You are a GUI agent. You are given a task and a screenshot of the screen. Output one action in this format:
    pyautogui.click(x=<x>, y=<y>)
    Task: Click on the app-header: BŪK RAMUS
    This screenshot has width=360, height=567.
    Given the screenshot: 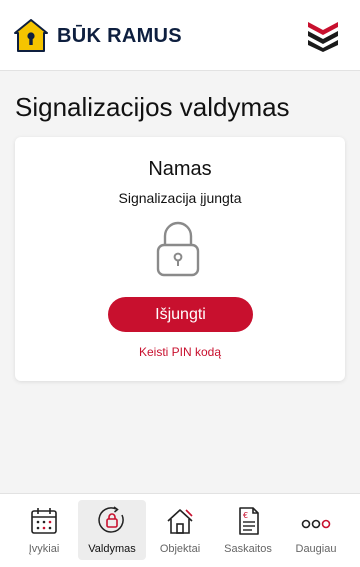 What is the action you would take?
    pyautogui.click(x=180, y=35)
    